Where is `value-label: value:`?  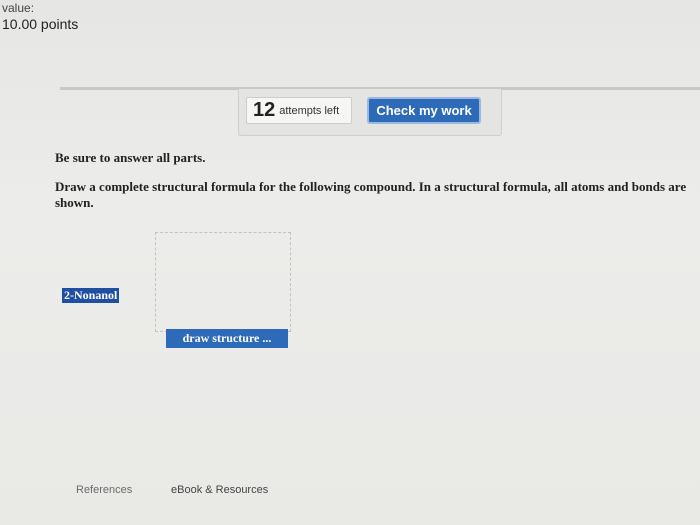
value-label: value: is located at coordinates (18, 8).